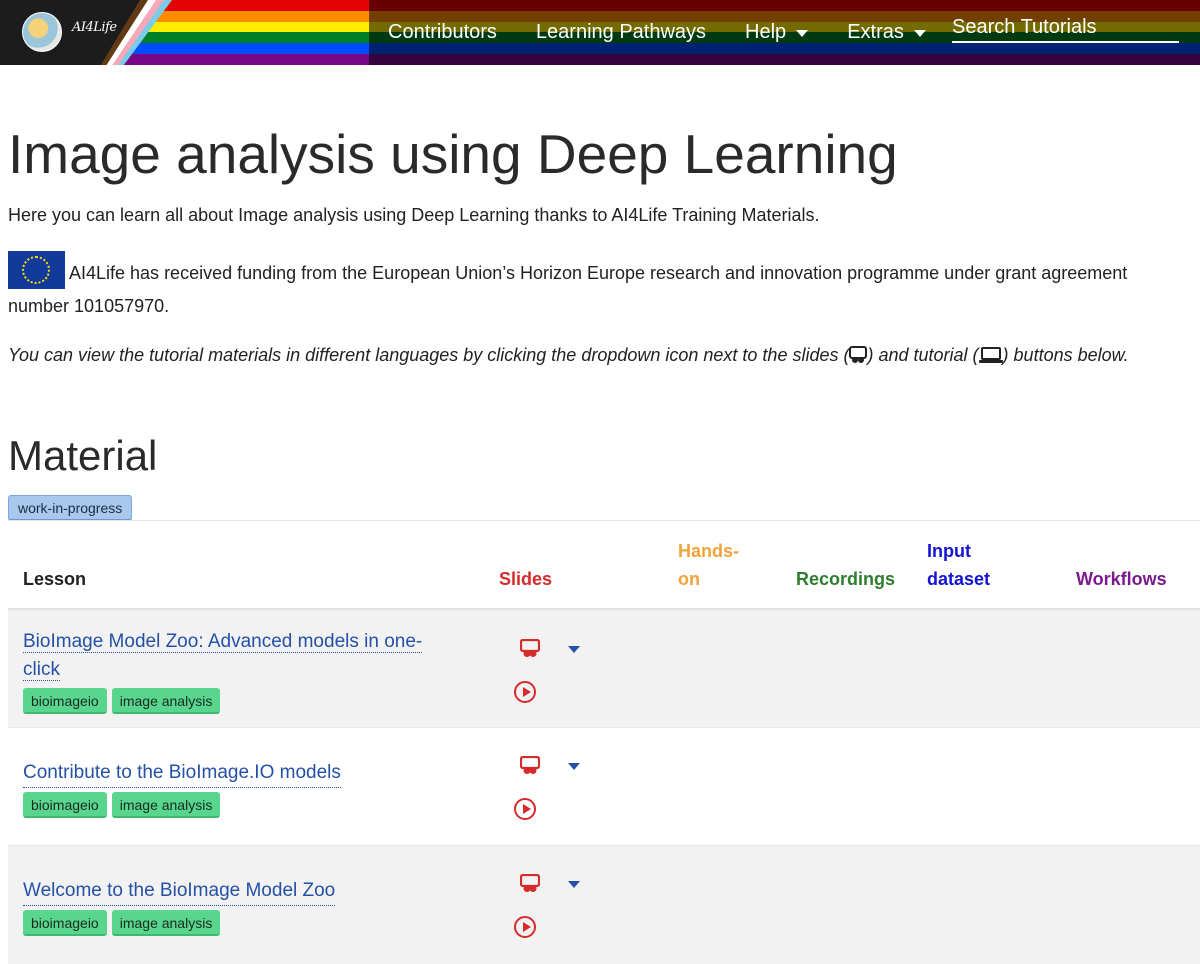 This screenshot has height=964, width=1200. I want to click on header-input-line1: Input, so click(949, 551).